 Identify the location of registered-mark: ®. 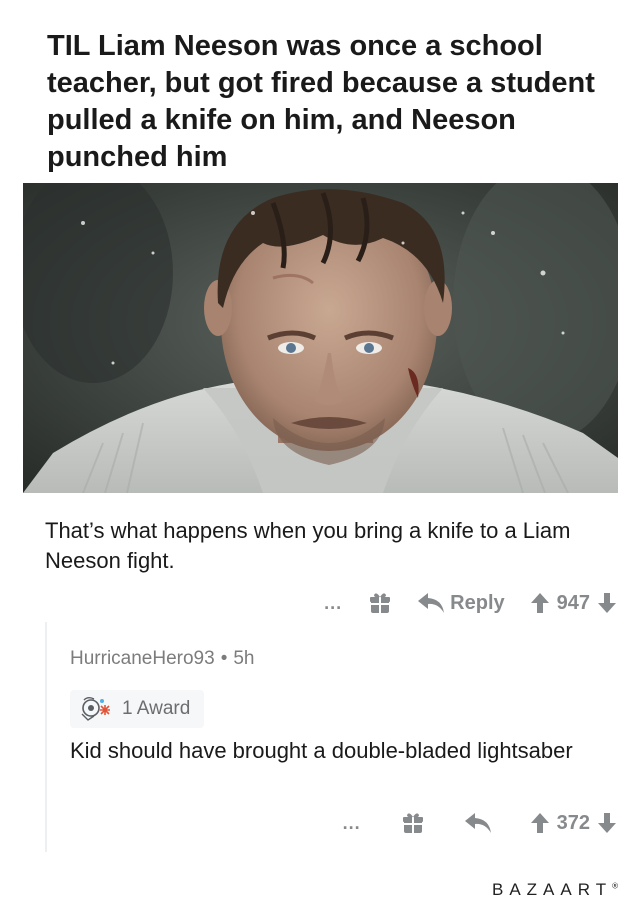
(615, 886).